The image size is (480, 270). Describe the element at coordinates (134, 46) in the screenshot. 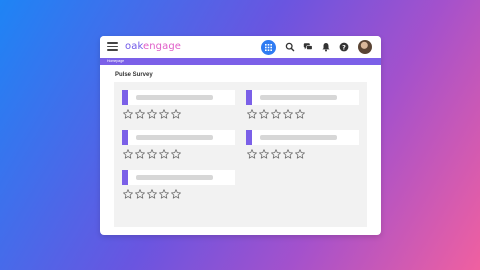

I see `logo-main: oak` at that location.